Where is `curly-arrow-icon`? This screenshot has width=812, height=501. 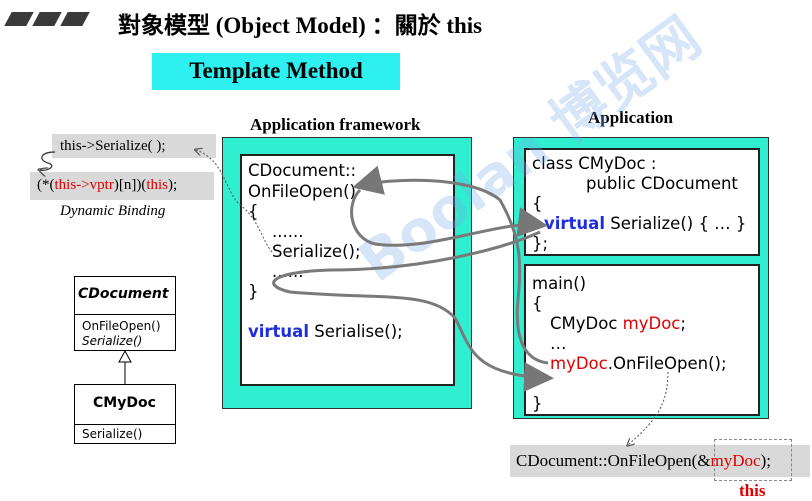
curly-arrow-icon is located at coordinates (48, 160).